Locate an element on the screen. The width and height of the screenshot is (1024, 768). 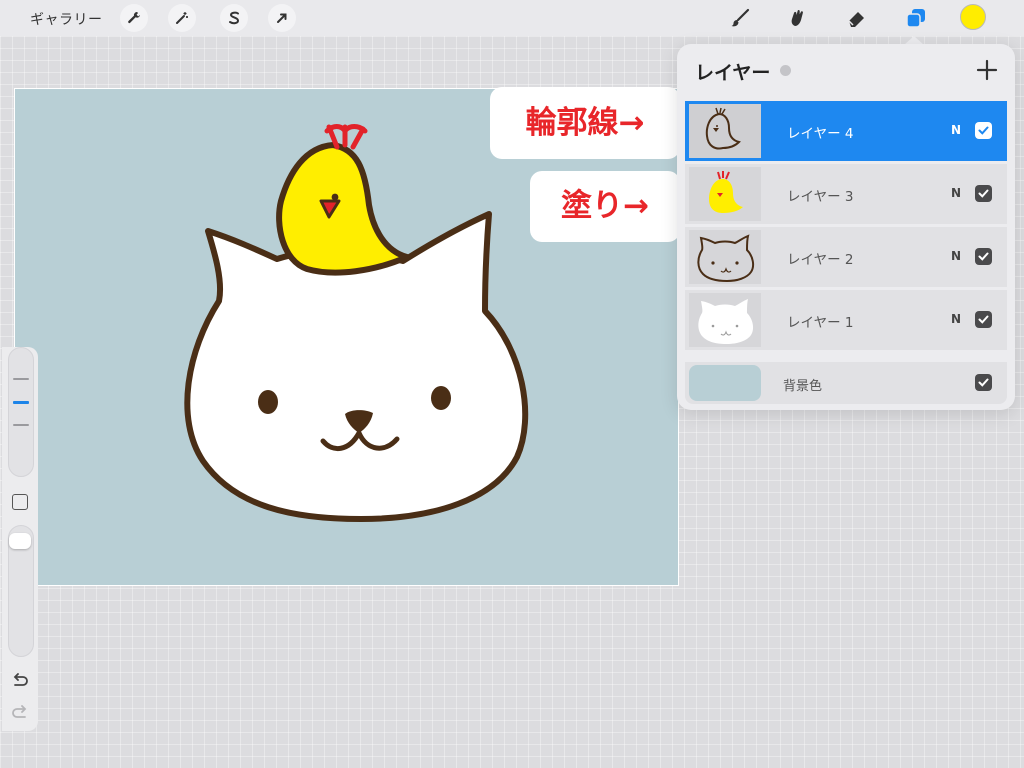
redo-icon is located at coordinates (20, 713).